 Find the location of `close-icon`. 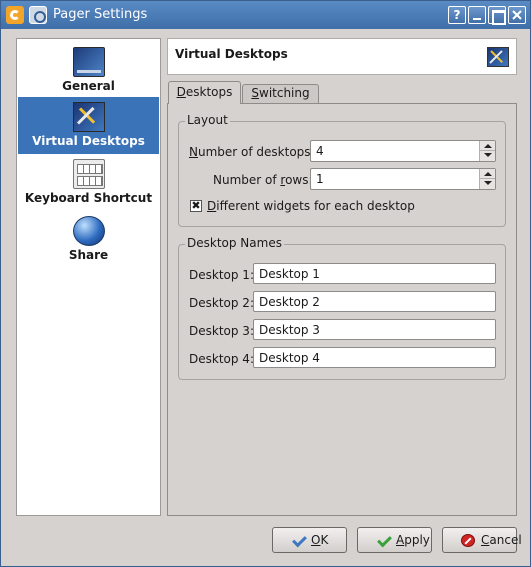

close-icon is located at coordinates (517, 15).